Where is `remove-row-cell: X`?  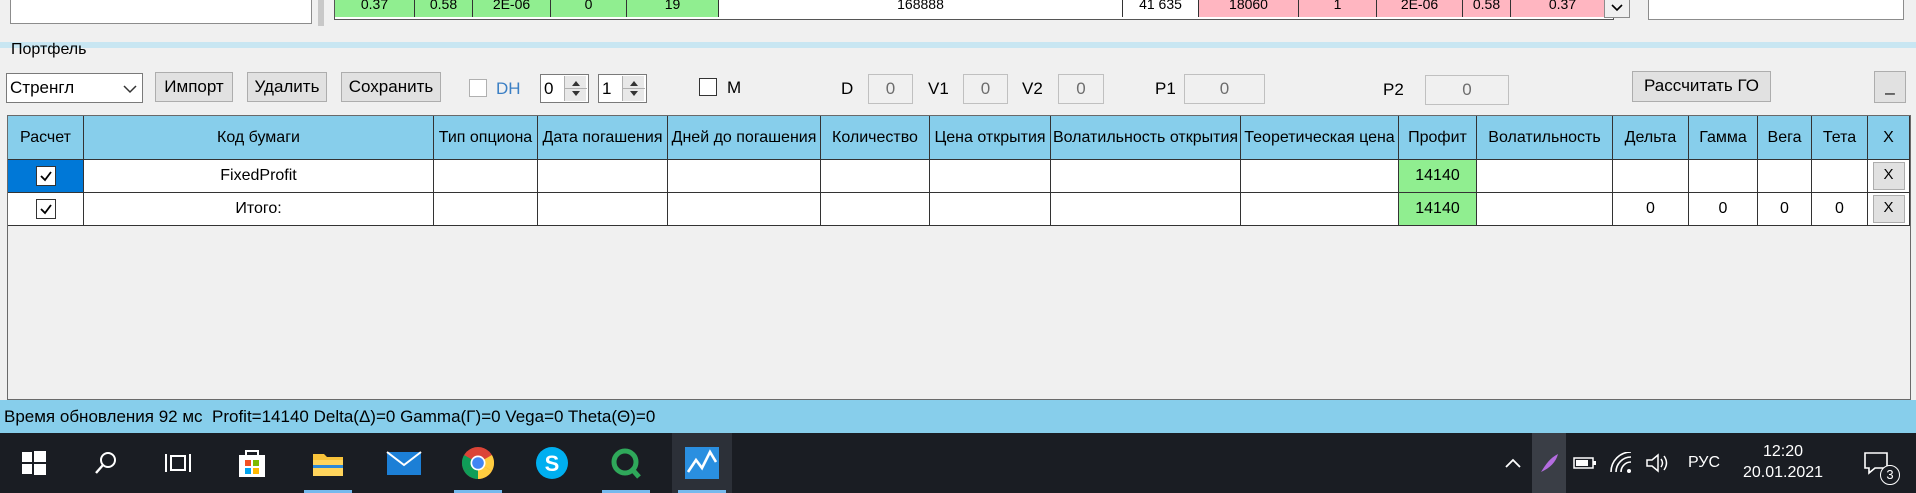
remove-row-cell: X is located at coordinates (1889, 209).